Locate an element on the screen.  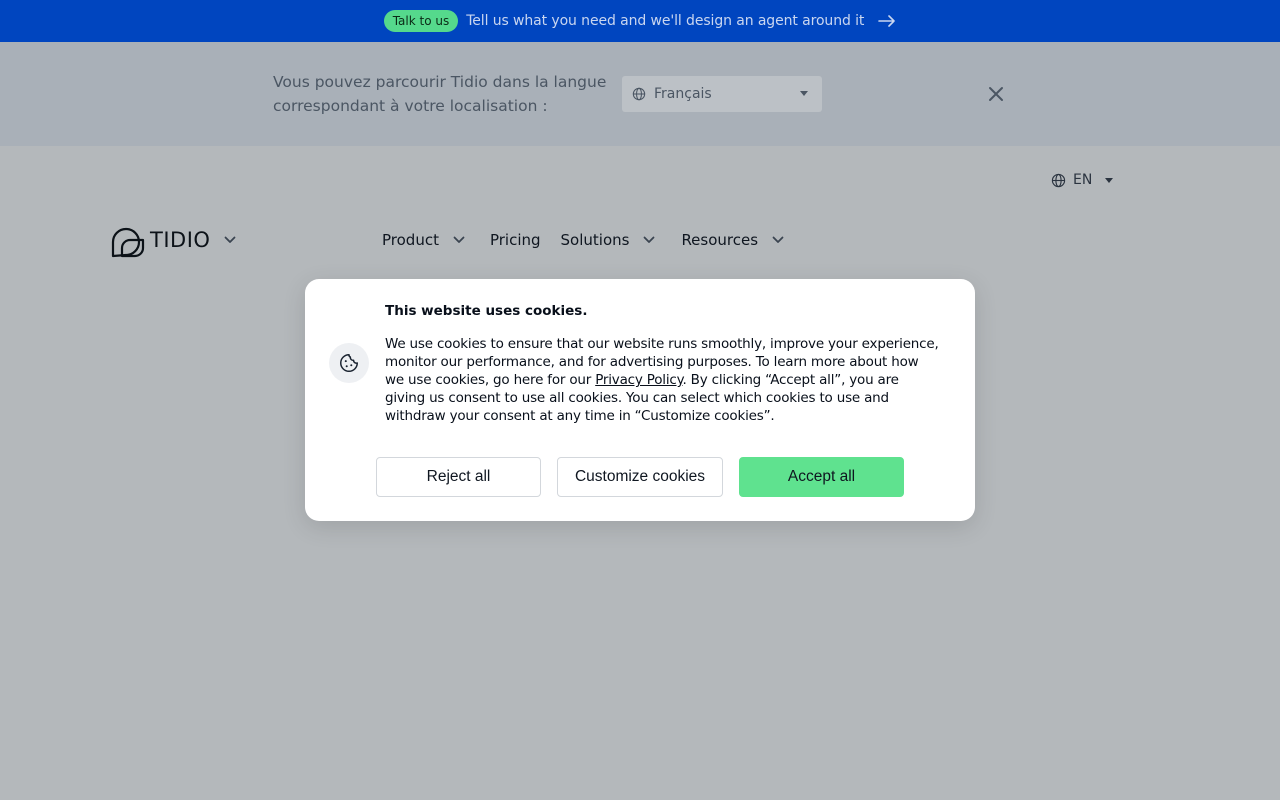
tidio-logo-icon is located at coordinates (128, 242).